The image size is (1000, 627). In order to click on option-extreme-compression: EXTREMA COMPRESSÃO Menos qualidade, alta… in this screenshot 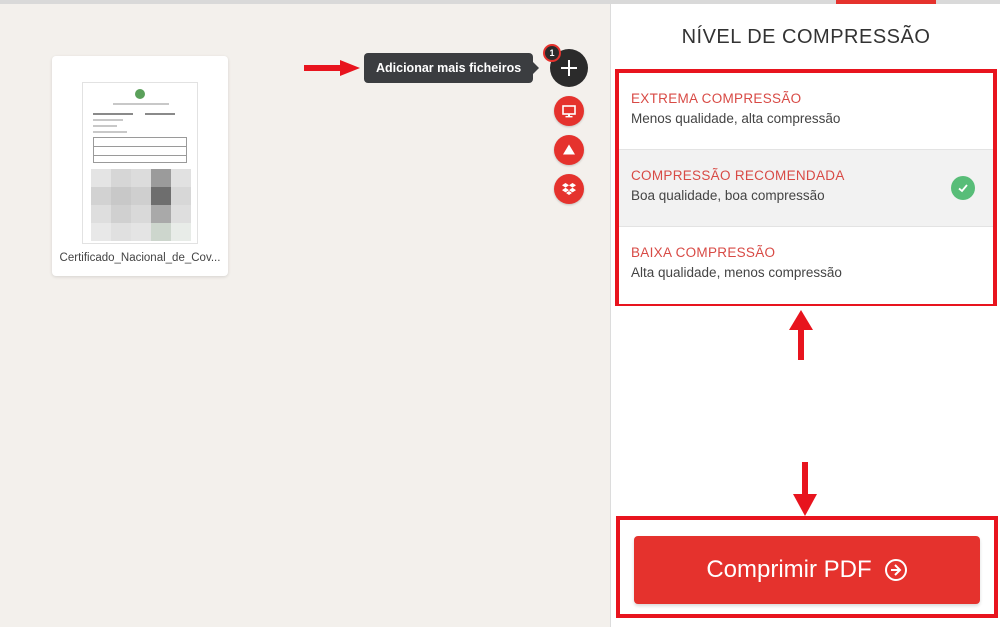, I will do `click(806, 111)`.